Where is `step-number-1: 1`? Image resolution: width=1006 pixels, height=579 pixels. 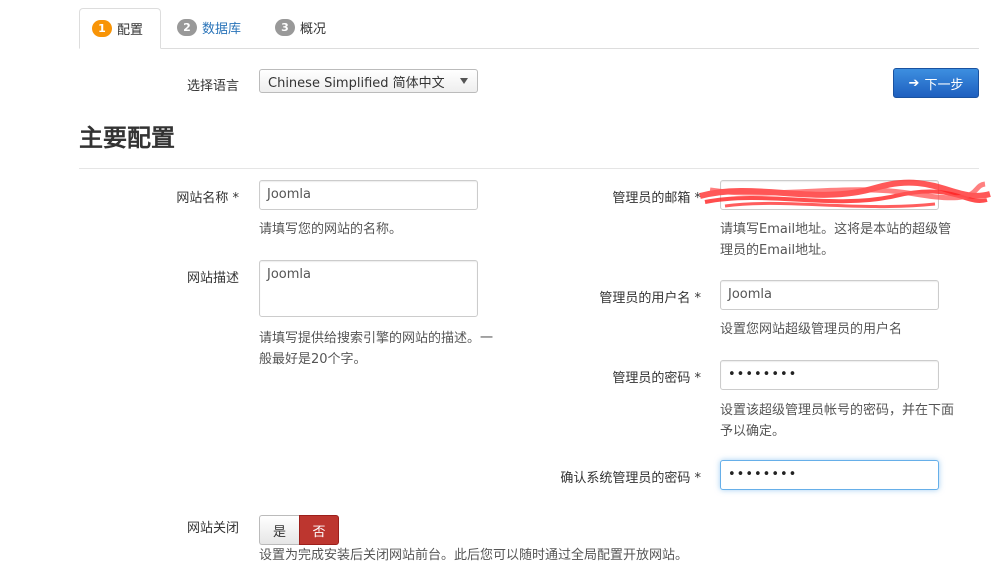
step-number-1: 1 is located at coordinates (102, 28).